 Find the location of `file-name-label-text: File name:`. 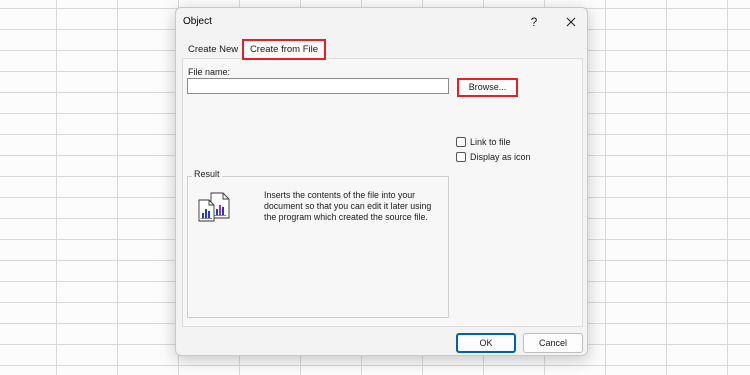

file-name-label-text: File name: is located at coordinates (209, 72).